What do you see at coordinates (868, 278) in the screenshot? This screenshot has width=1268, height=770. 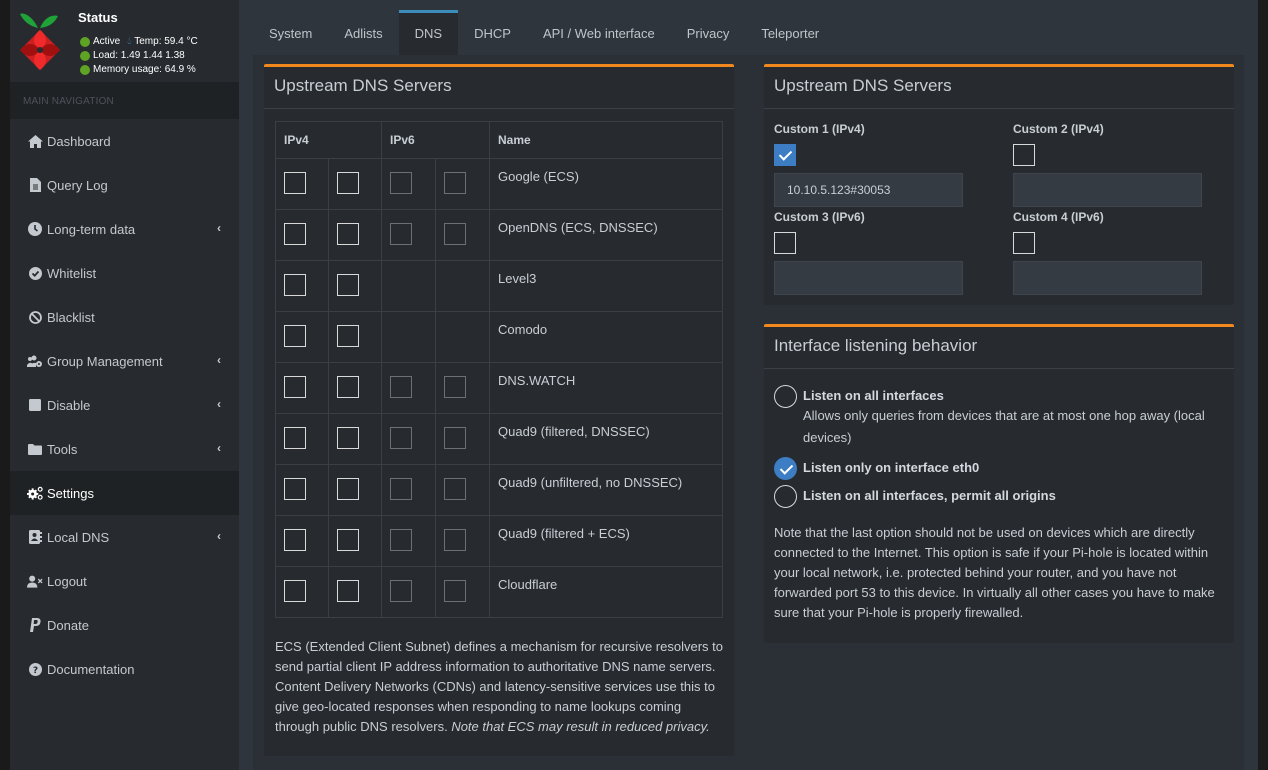 I see `custom-3-input` at bounding box center [868, 278].